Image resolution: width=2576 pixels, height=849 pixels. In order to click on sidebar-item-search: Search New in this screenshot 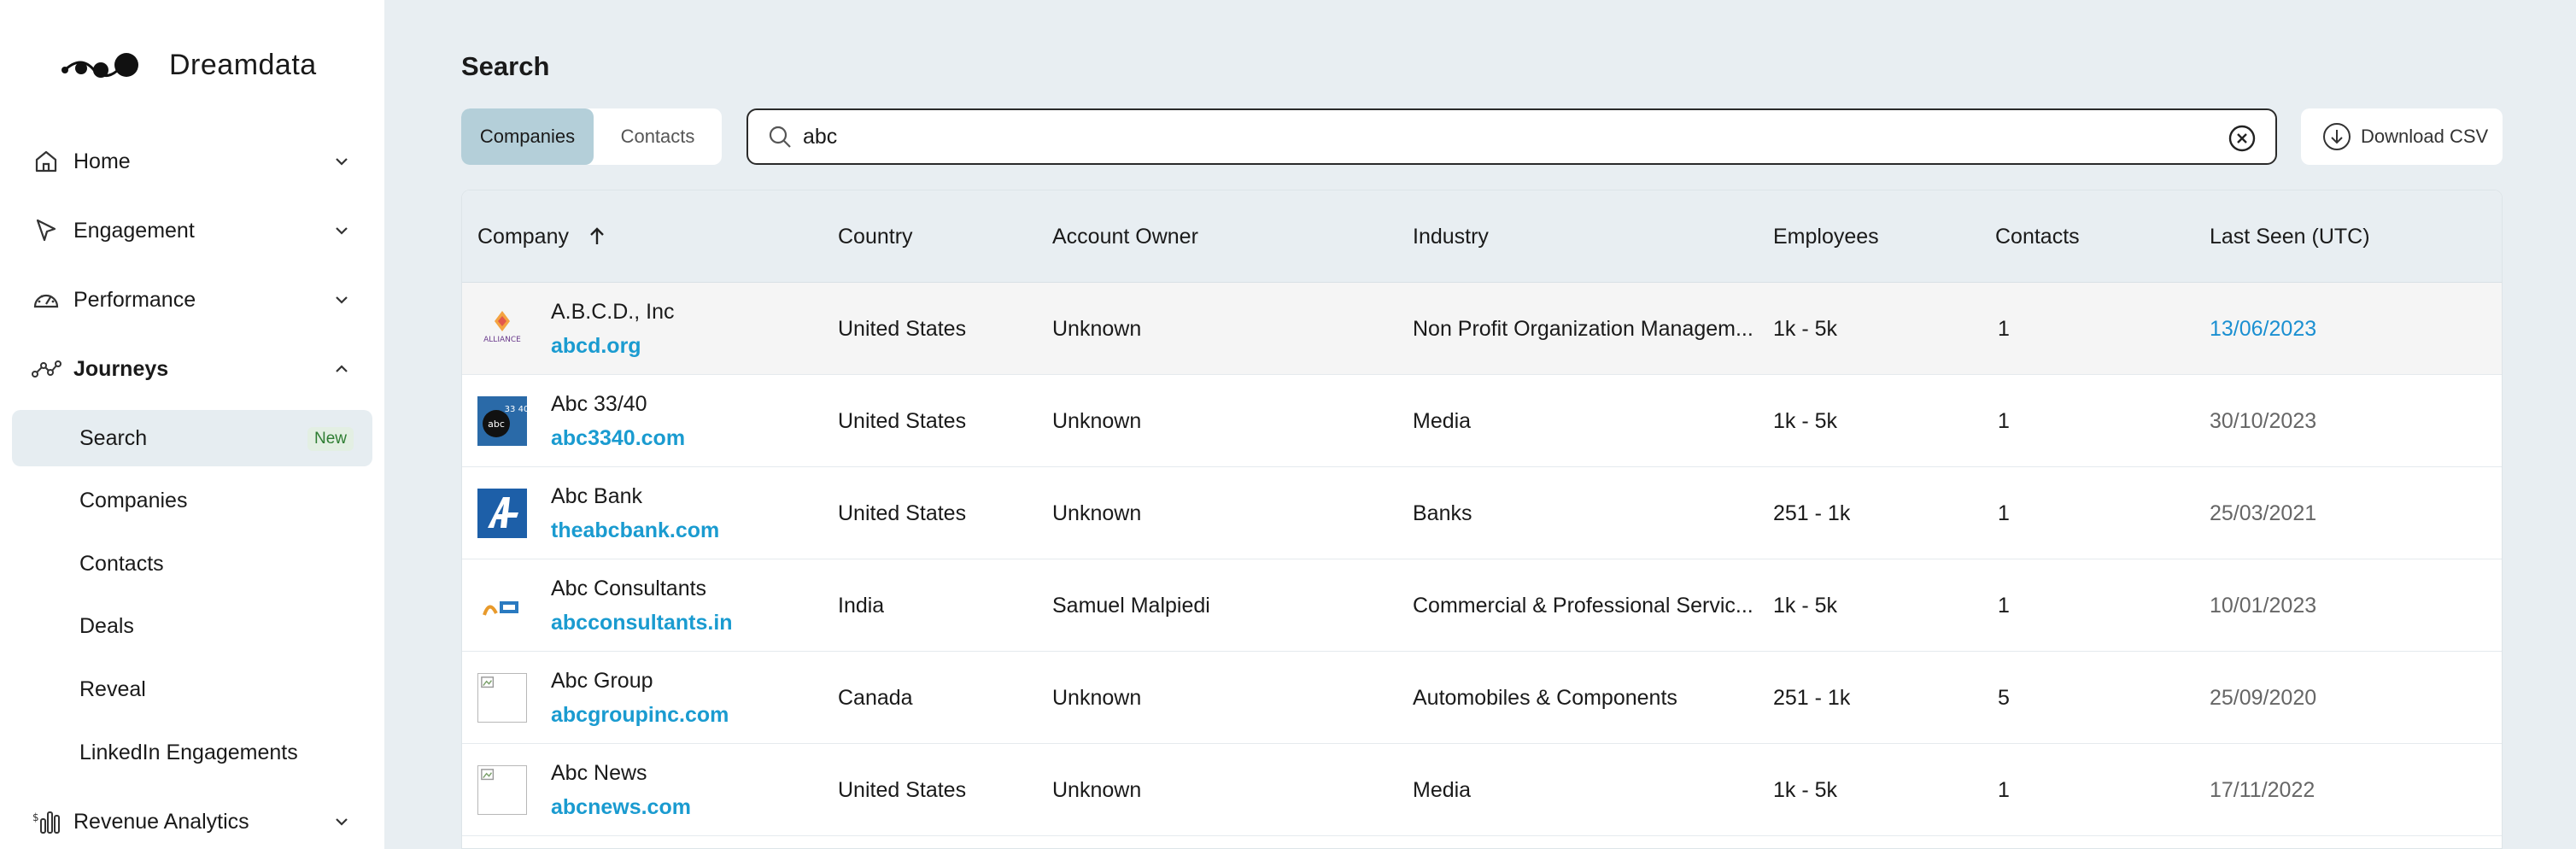, I will do `click(192, 438)`.